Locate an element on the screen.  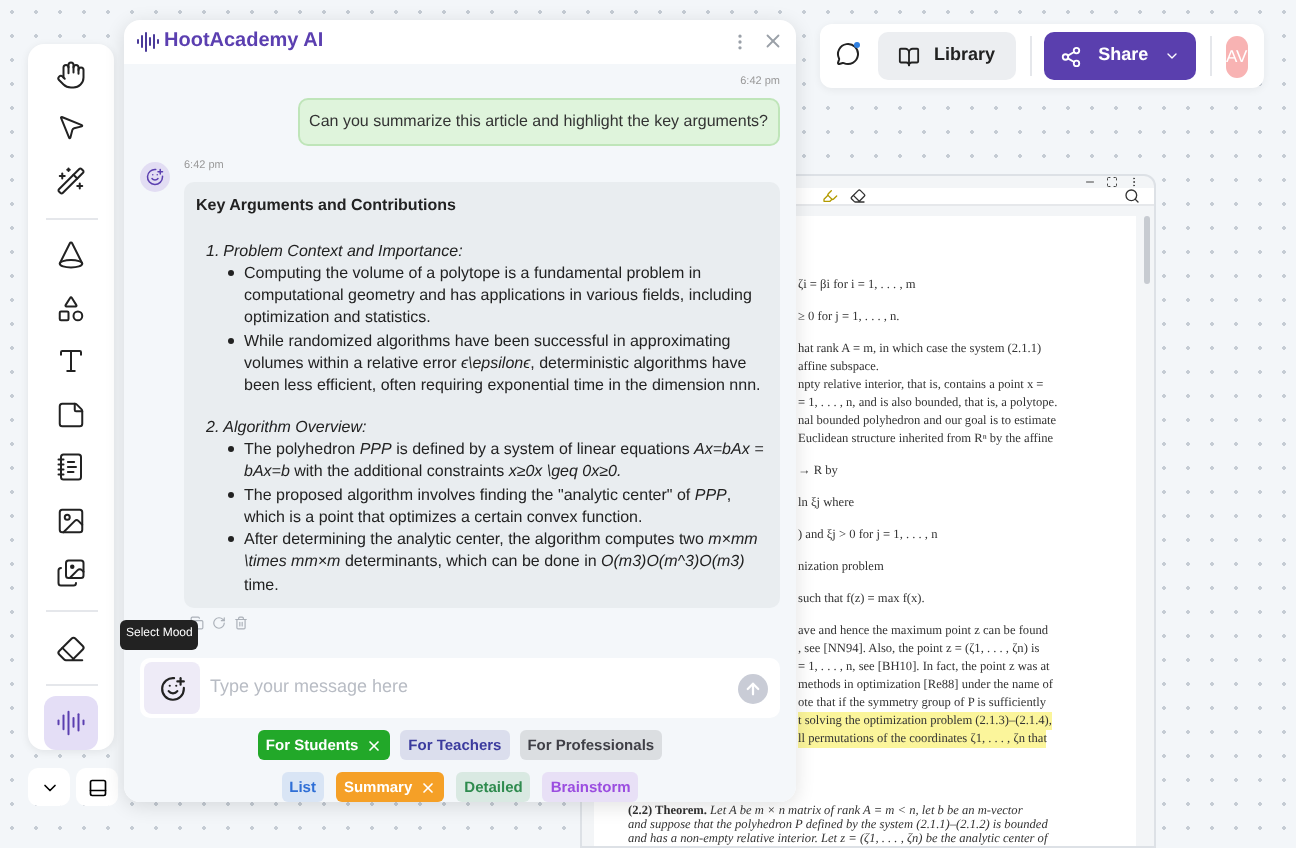
list-number: 2. is located at coordinates (213, 426).